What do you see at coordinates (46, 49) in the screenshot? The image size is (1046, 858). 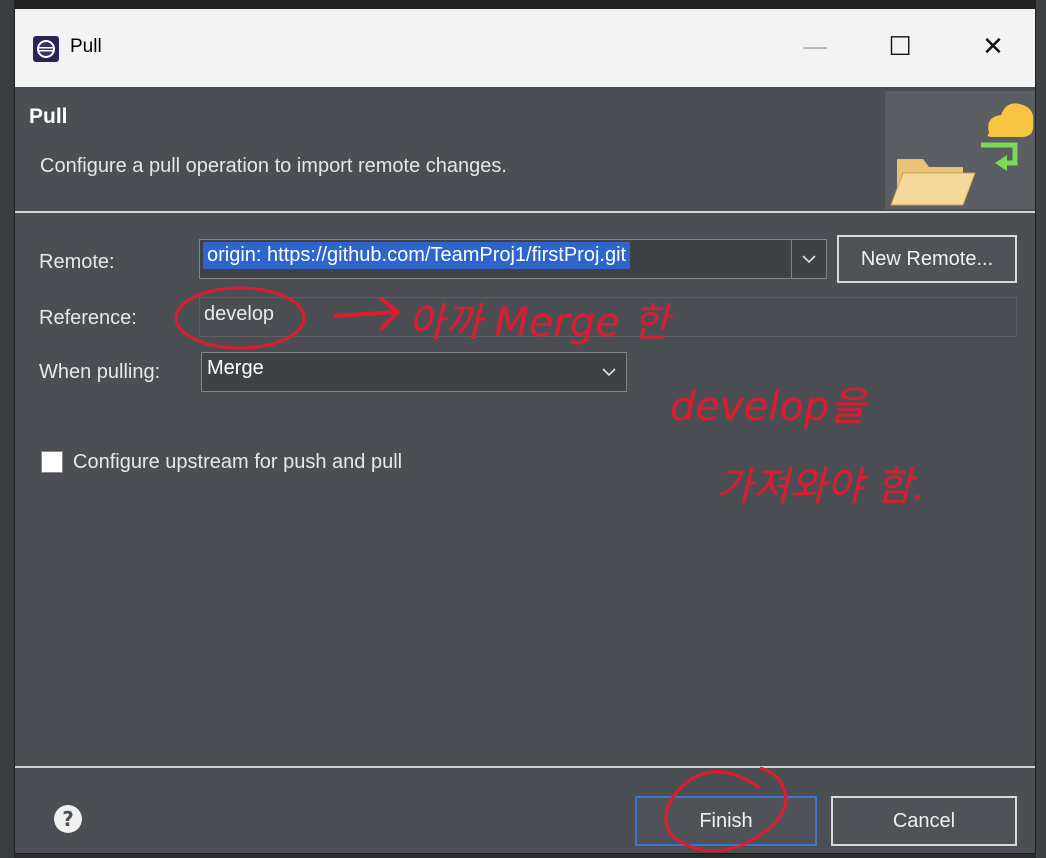 I see `eclipse-app-icon` at bounding box center [46, 49].